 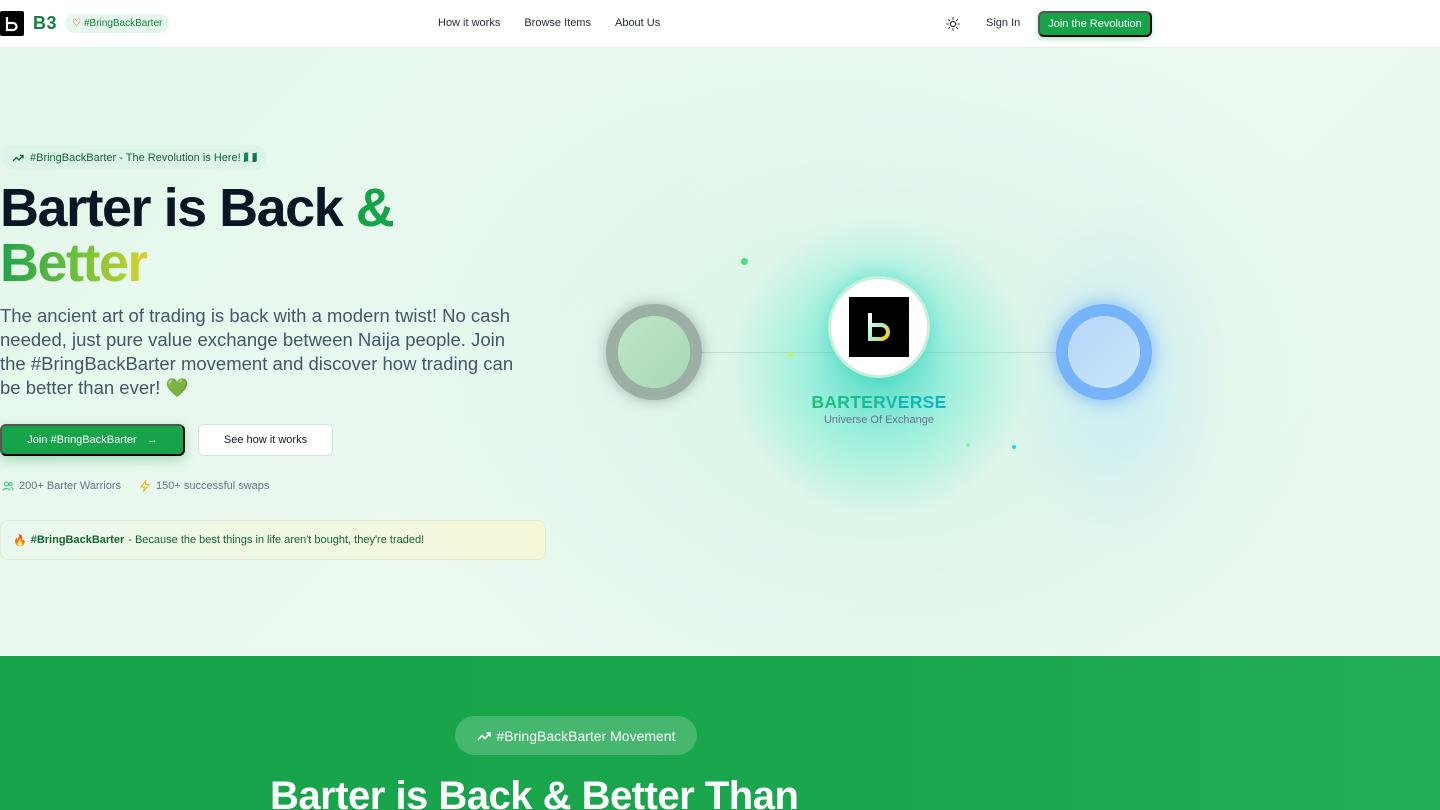 What do you see at coordinates (557, 23) in the screenshot?
I see `nav-link-browse-items: Browse Items` at bounding box center [557, 23].